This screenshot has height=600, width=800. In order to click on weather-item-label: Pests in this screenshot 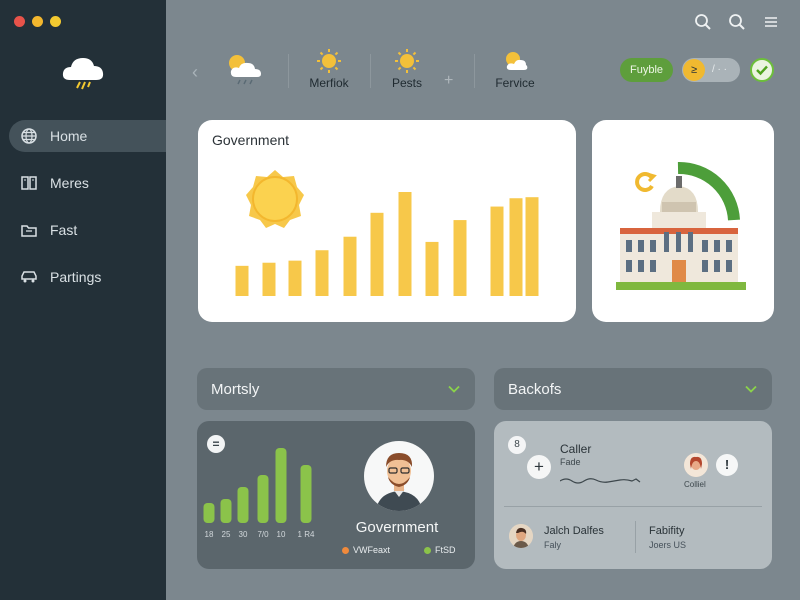, I will do `click(406, 83)`.